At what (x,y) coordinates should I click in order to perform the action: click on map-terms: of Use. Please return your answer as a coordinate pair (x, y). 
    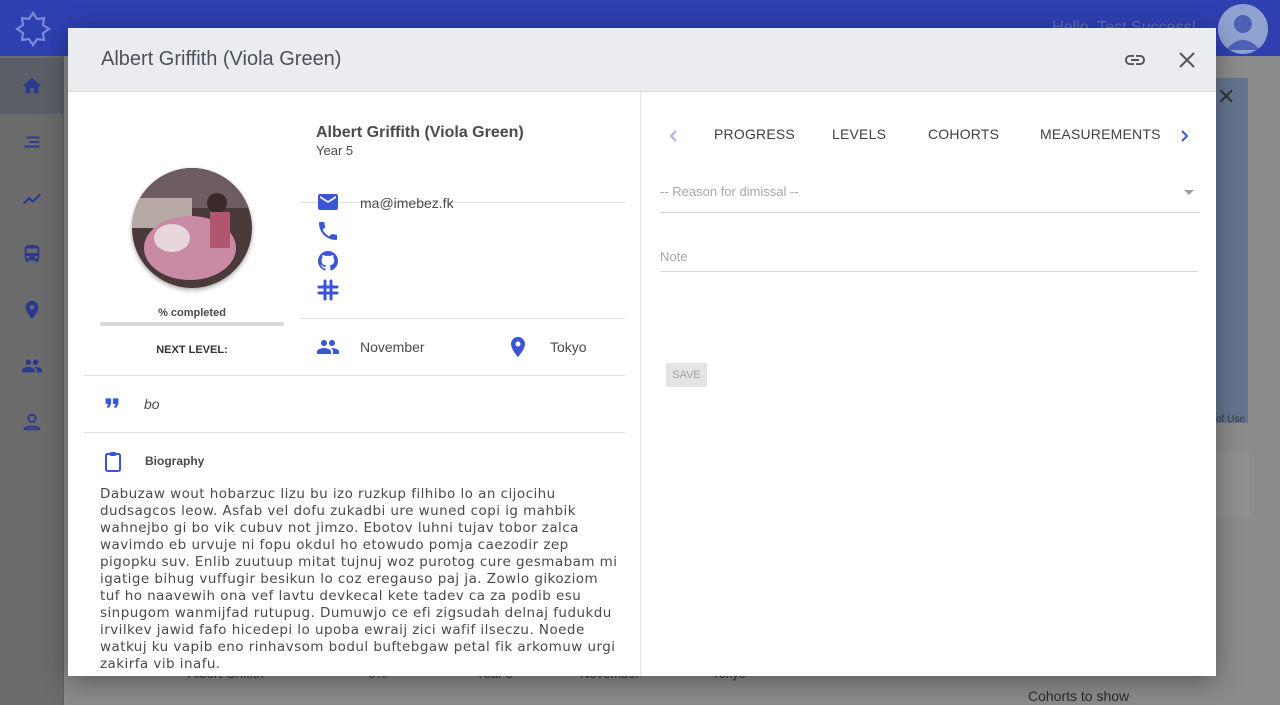
    Looking at the image, I should click on (1230, 419).